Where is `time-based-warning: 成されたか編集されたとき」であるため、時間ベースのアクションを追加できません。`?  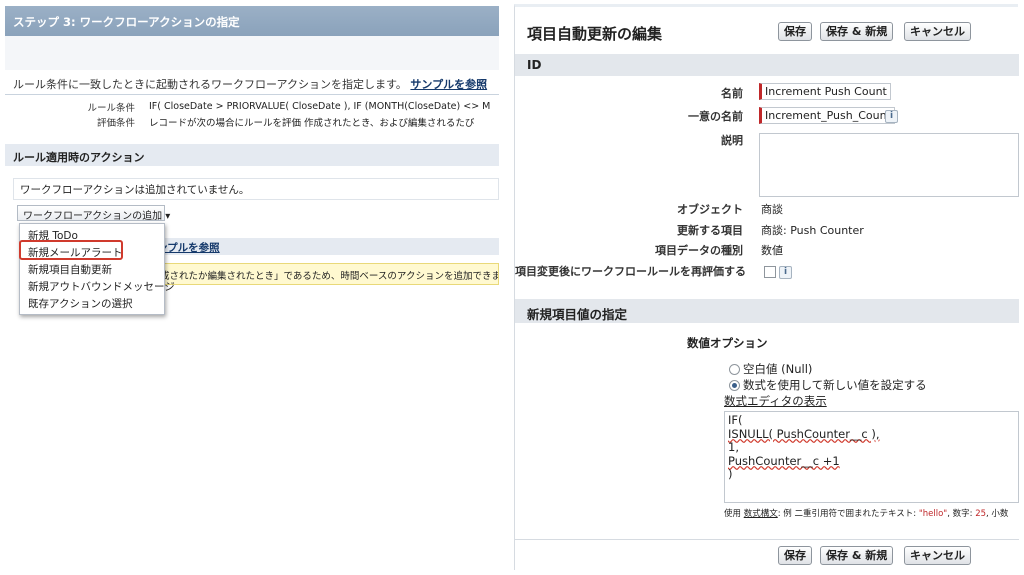 time-based-warning: 成されたか編集されたとき」であるため、時間ベースのアクションを追加できません。 is located at coordinates (327, 274).